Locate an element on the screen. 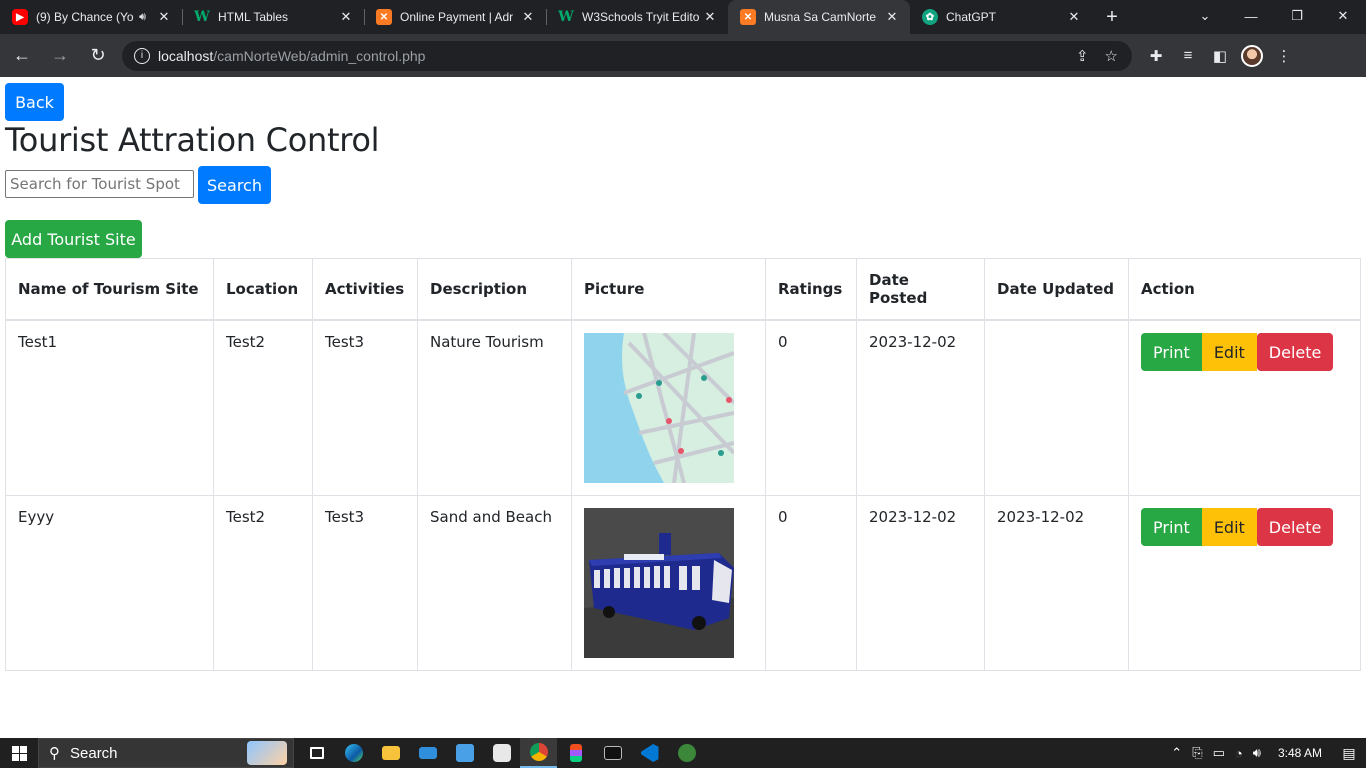 The image size is (1366, 768). task-view-icon is located at coordinates (316, 753).